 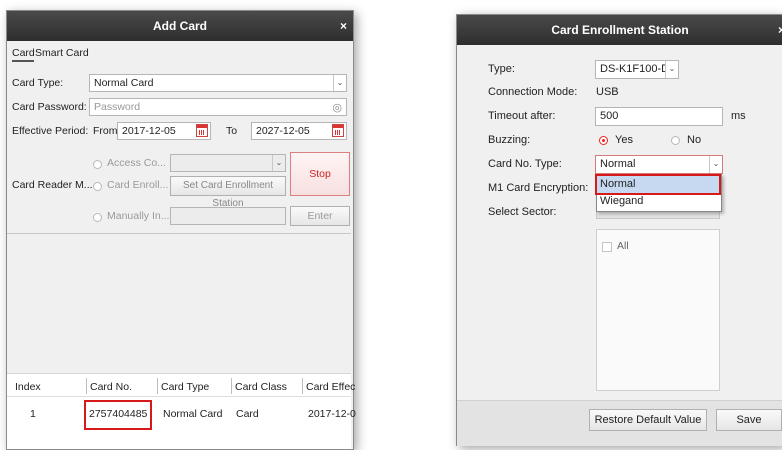 What do you see at coordinates (603, 140) in the screenshot?
I see `buzzing-yes-radio` at bounding box center [603, 140].